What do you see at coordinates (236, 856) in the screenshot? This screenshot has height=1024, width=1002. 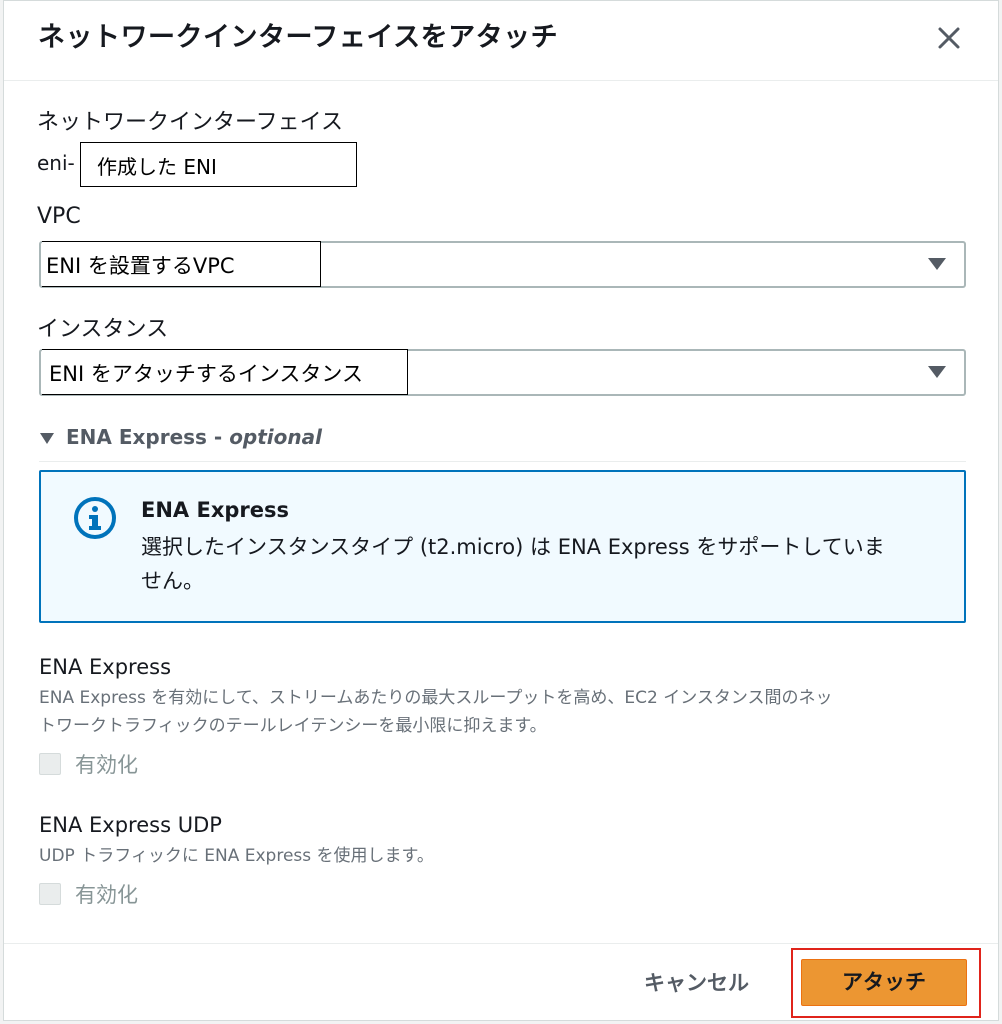 I see `ena-express-udp-description: UDP トラフィックに ENA Express を使用します。` at bounding box center [236, 856].